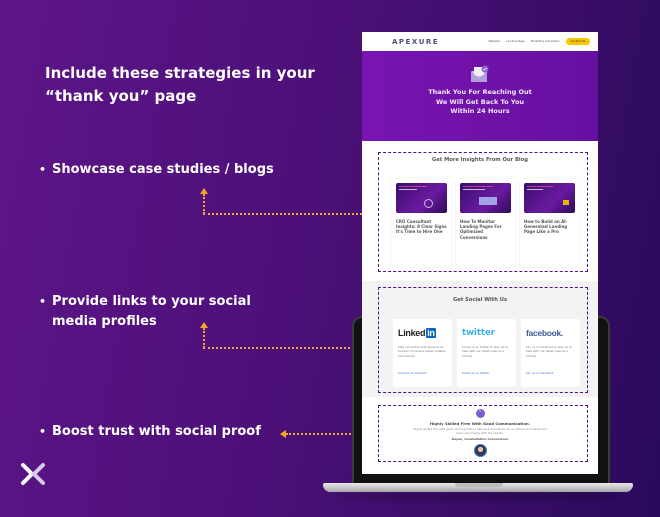 This screenshot has height=517, width=660. What do you see at coordinates (175, 170) in the screenshot?
I see `bullet-showcase-blogs: Showcase case studies / blogs` at bounding box center [175, 170].